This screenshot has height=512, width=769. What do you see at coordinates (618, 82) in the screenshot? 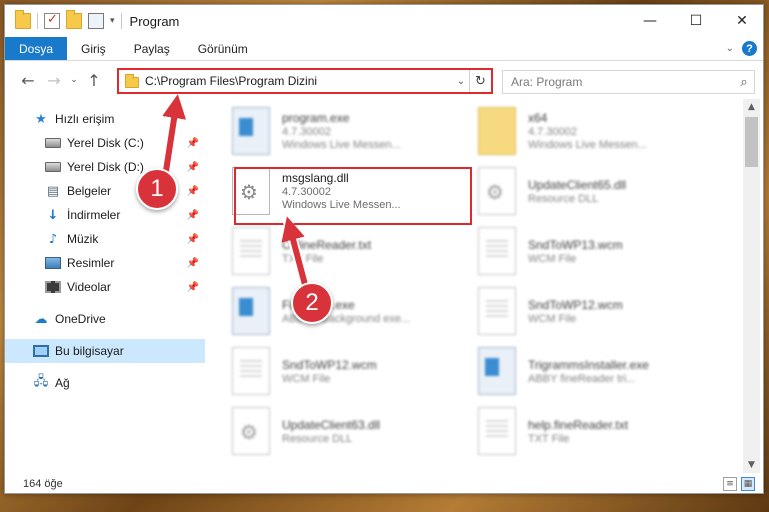
I see `search-input` at bounding box center [618, 82].